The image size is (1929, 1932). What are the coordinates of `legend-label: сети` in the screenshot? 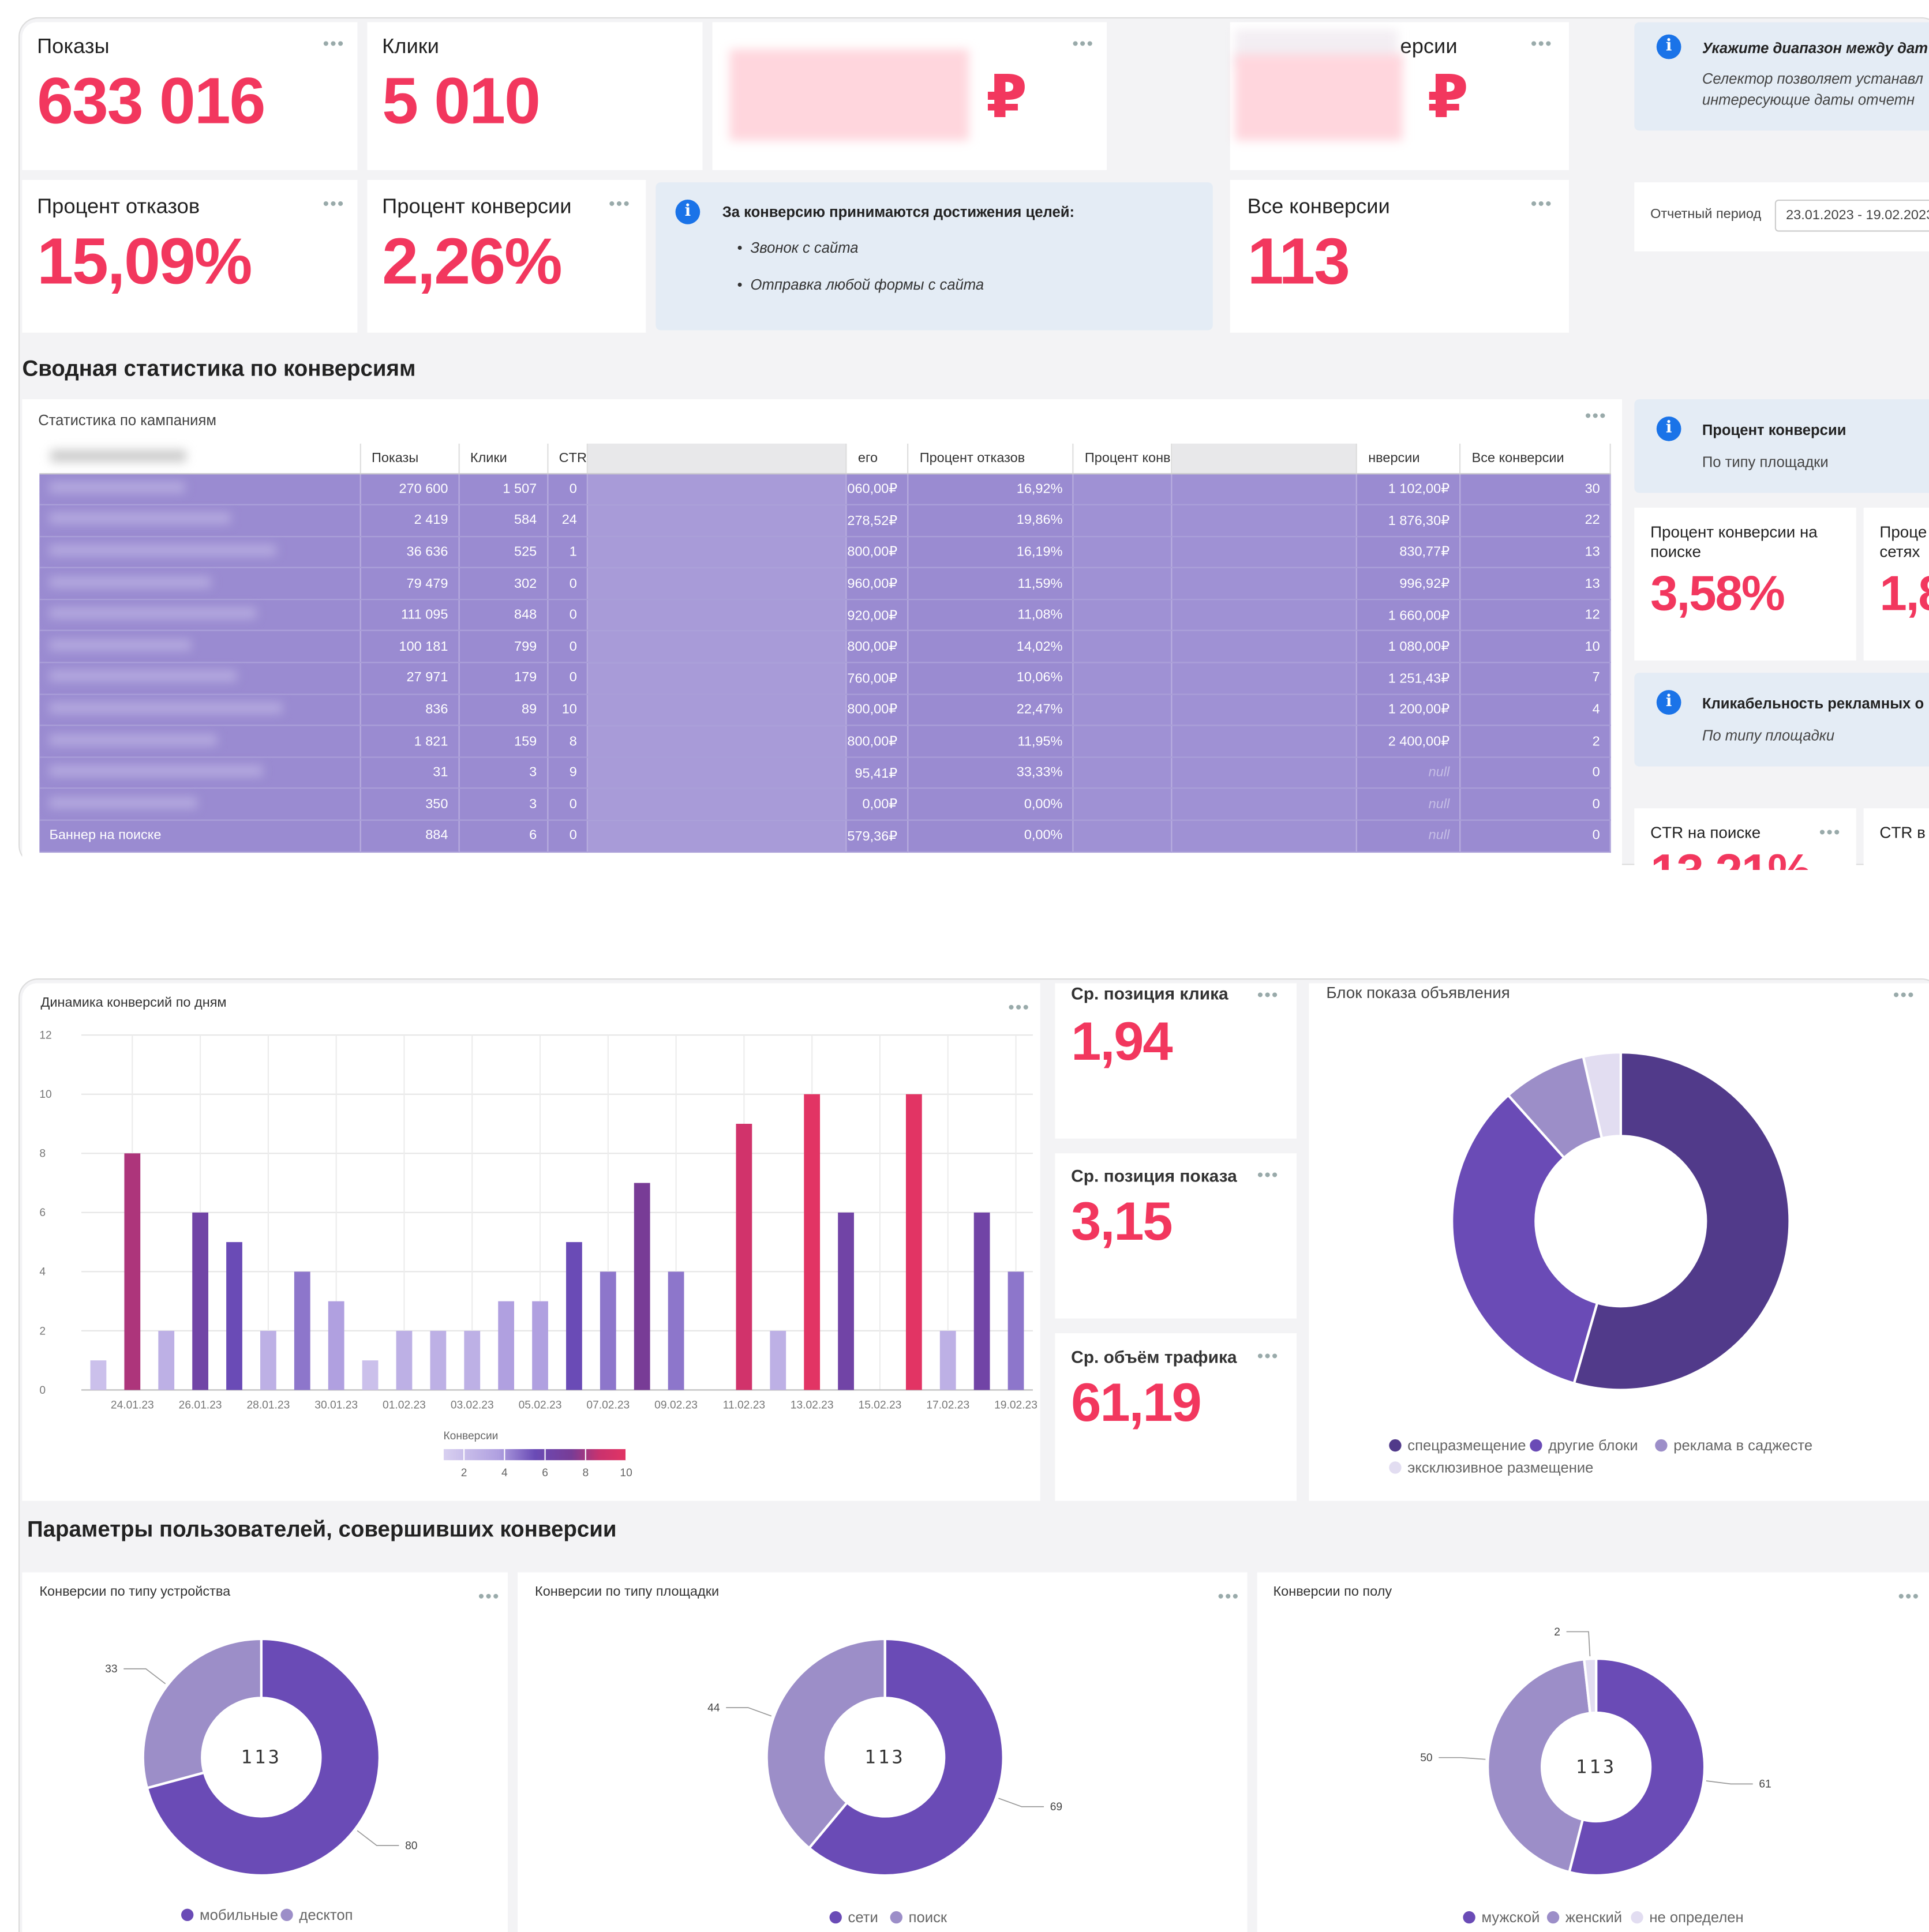 It's located at (863, 1918).